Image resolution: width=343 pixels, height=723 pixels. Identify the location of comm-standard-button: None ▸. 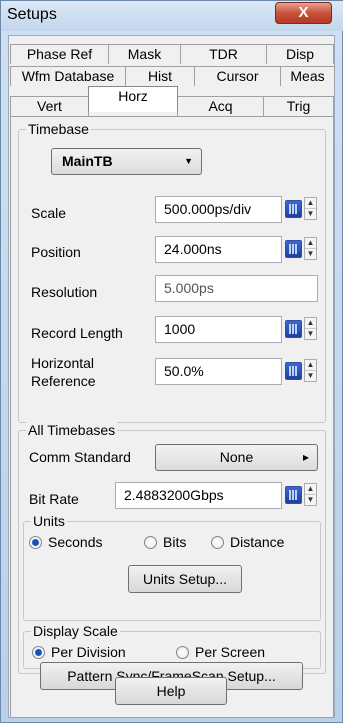
(236, 457).